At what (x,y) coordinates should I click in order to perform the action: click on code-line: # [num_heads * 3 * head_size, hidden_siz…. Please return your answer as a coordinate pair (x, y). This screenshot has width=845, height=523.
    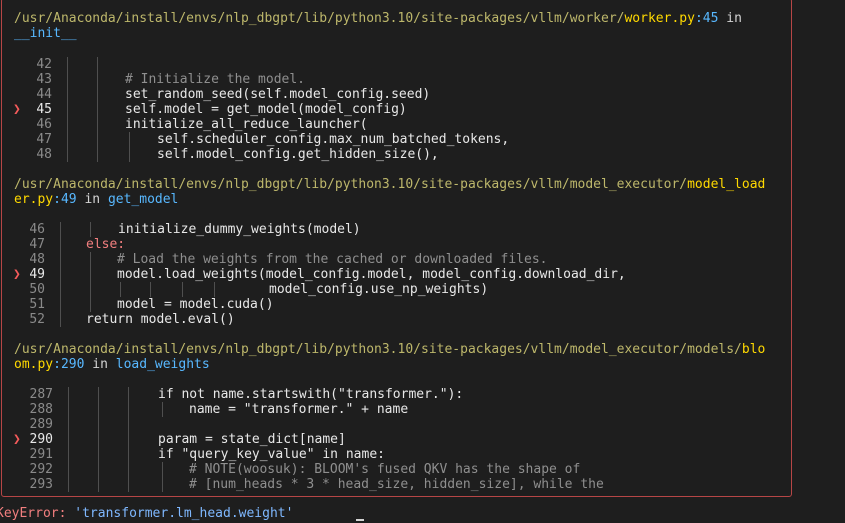
    Looking at the image, I should click on (396, 484).